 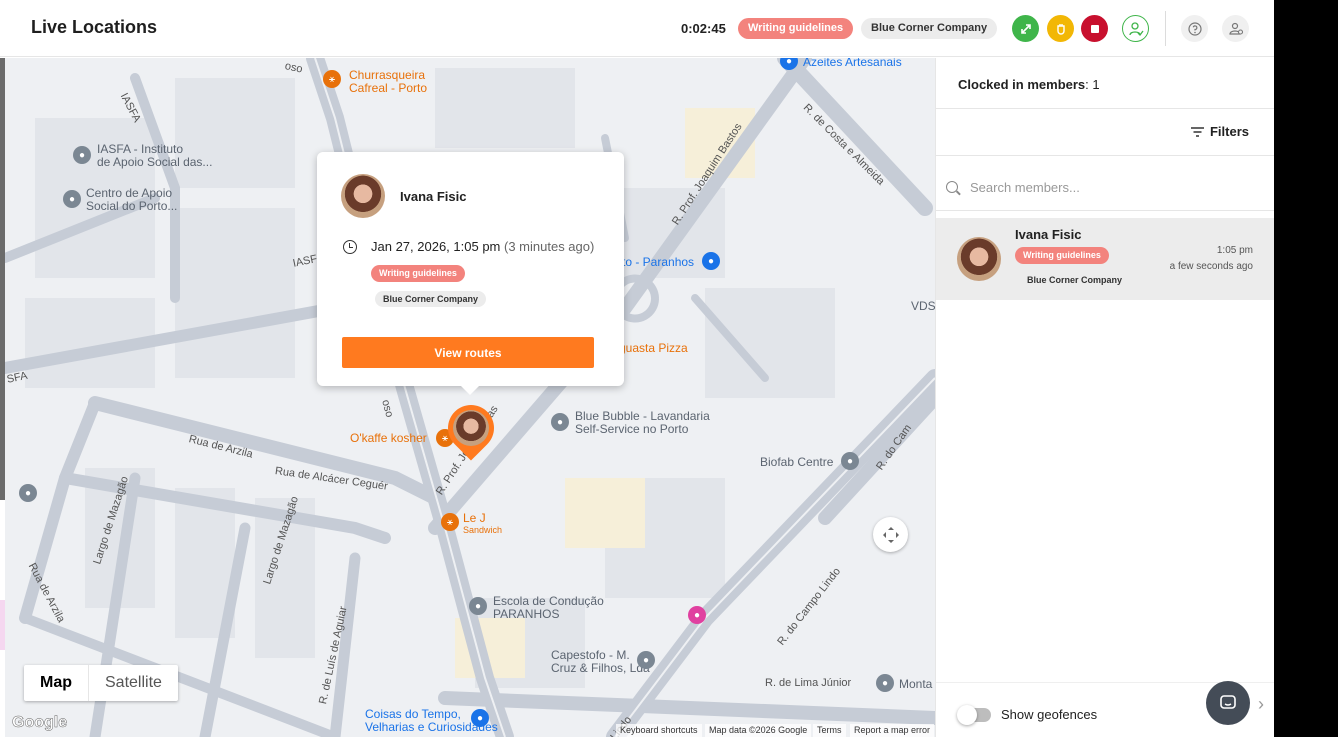 I want to click on popup-ago: (3 minutes ago), so click(x=549, y=246).